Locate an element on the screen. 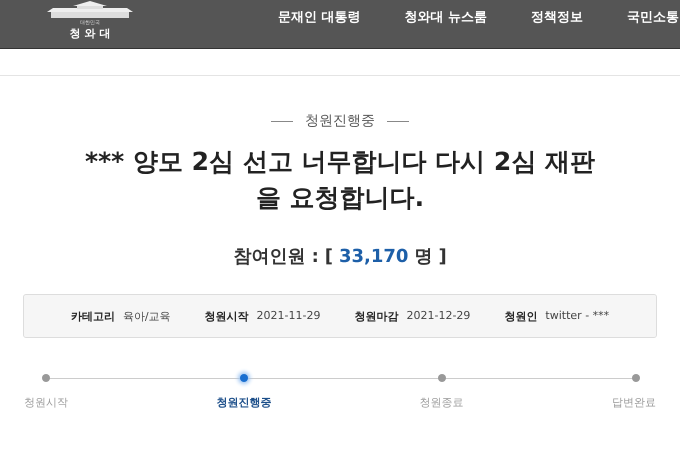 The image size is (680, 467). nav-link: 국민소통 is located at coordinates (653, 17).